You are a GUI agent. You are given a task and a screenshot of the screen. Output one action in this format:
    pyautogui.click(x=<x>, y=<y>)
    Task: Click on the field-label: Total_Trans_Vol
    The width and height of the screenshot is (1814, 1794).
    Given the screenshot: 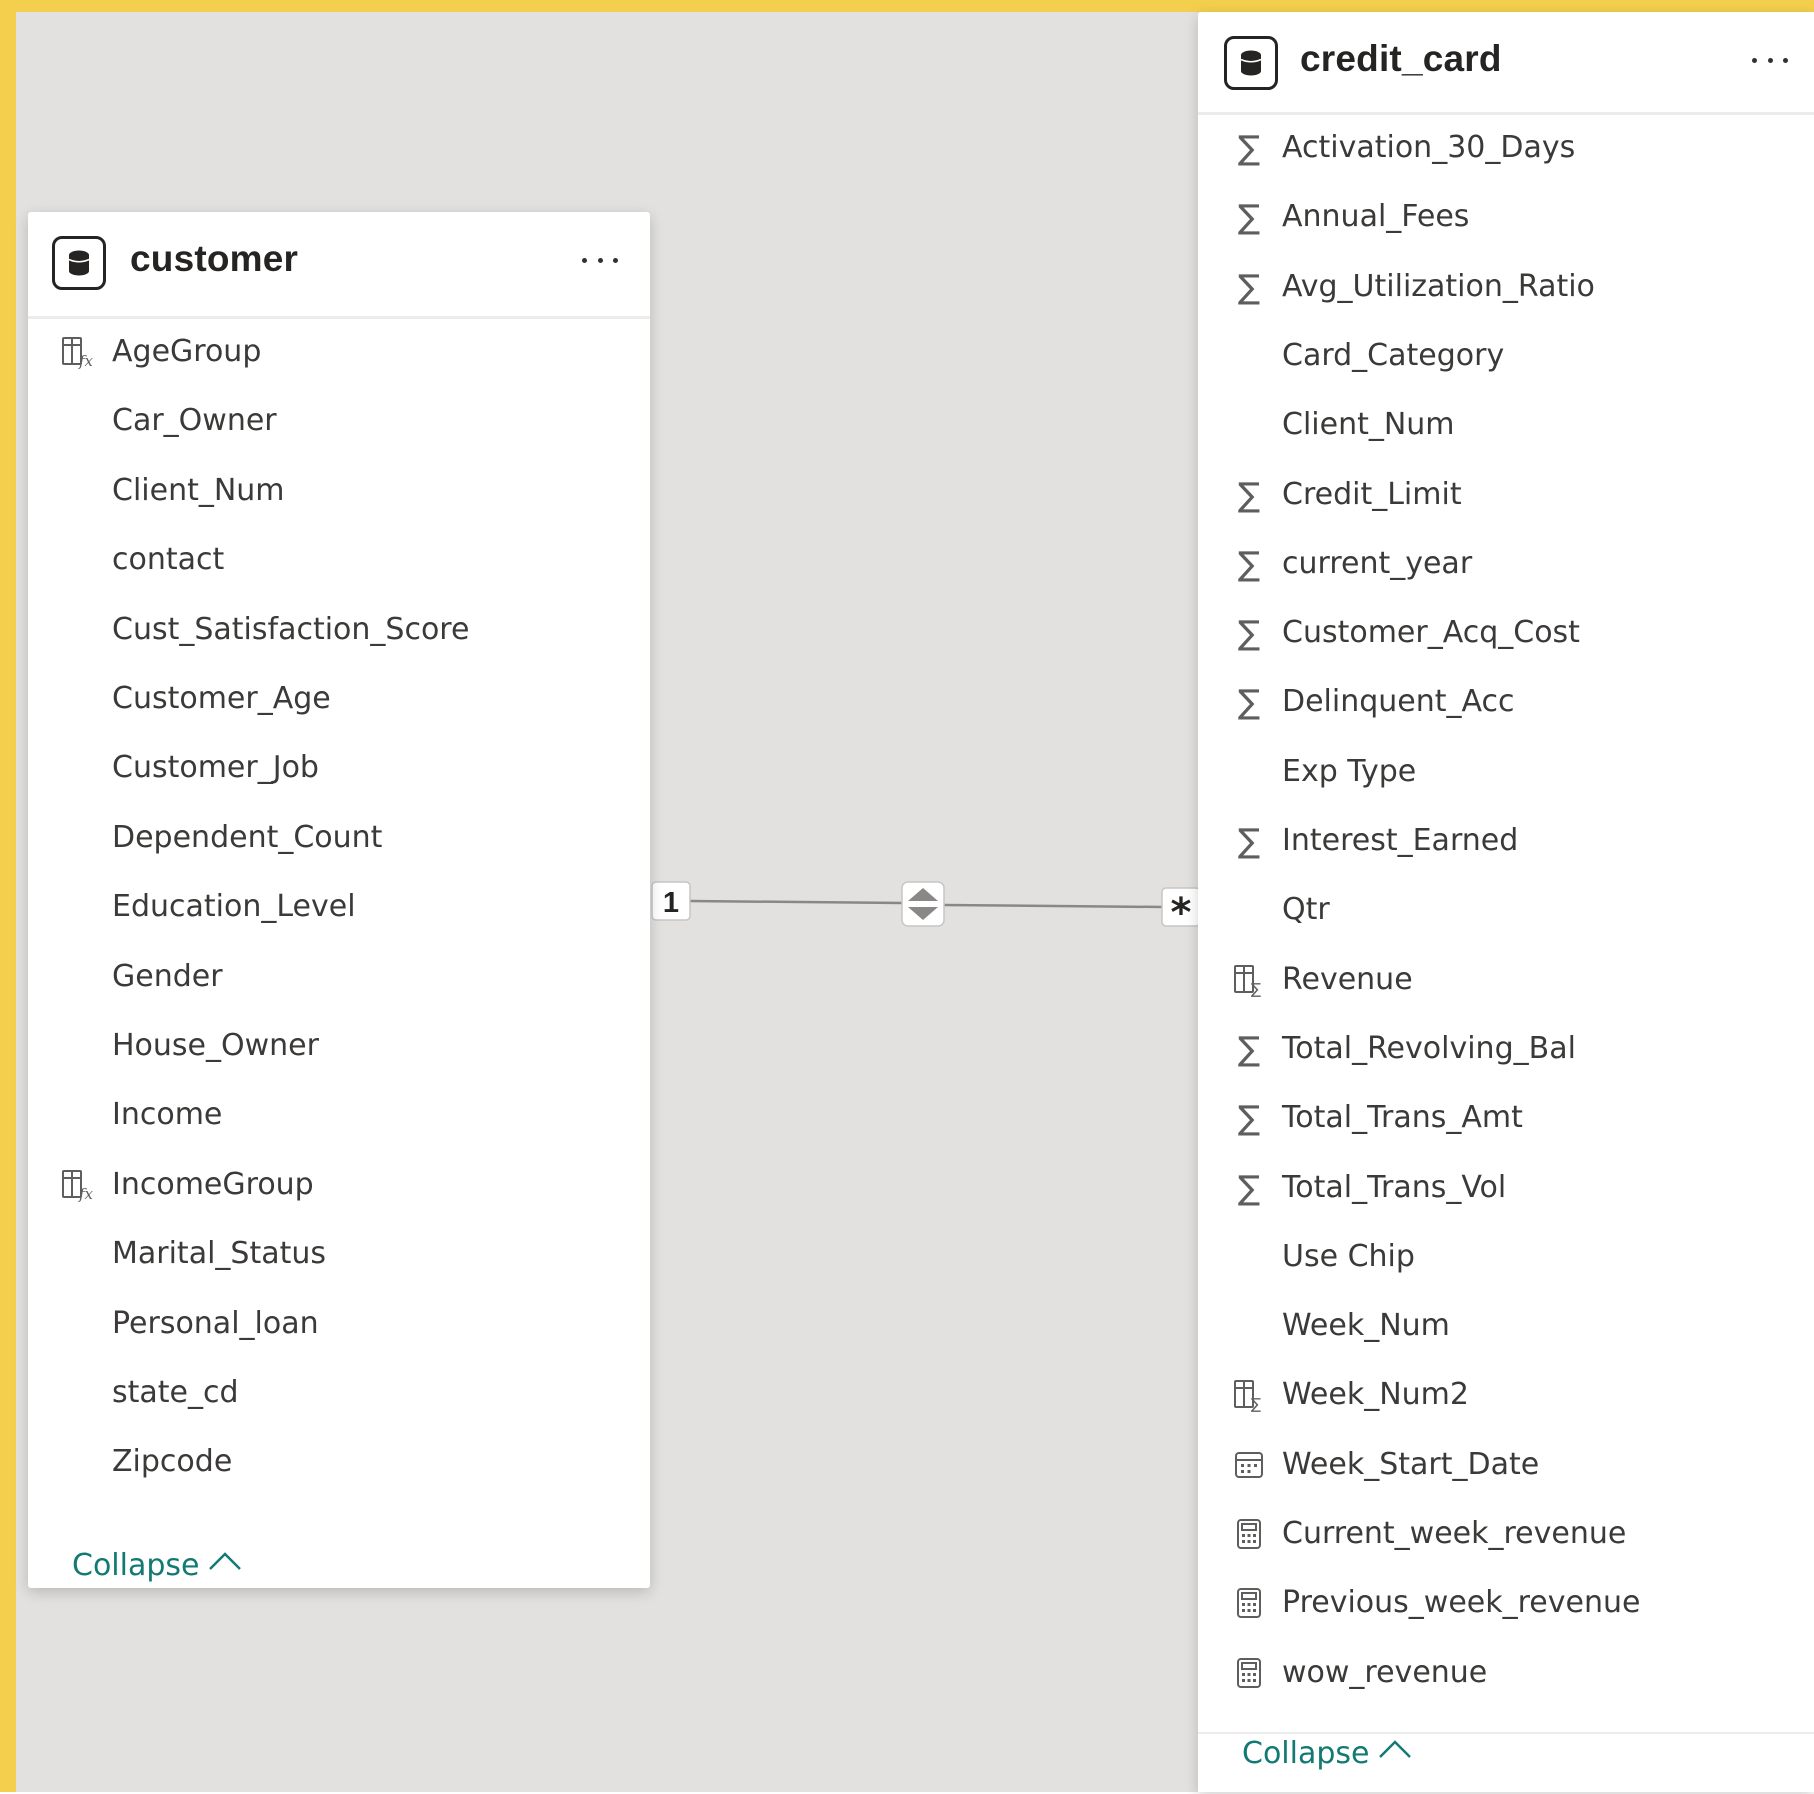 What is the action you would take?
    pyautogui.click(x=1394, y=1187)
    